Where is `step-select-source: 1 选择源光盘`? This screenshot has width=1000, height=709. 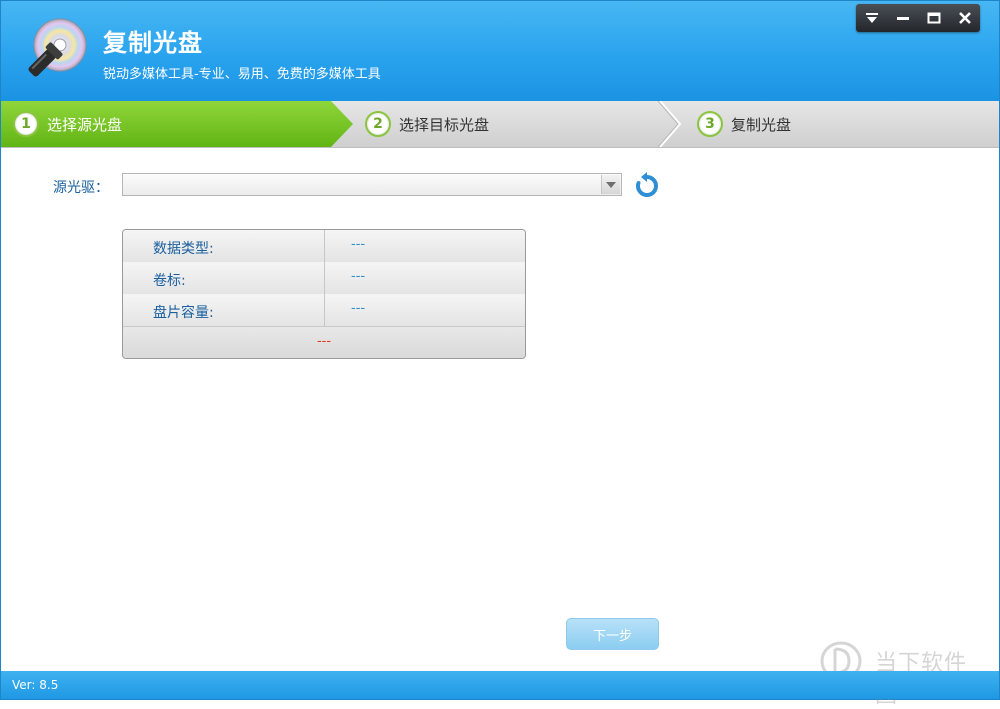 step-select-source: 1 选择源光盘 is located at coordinates (67, 124).